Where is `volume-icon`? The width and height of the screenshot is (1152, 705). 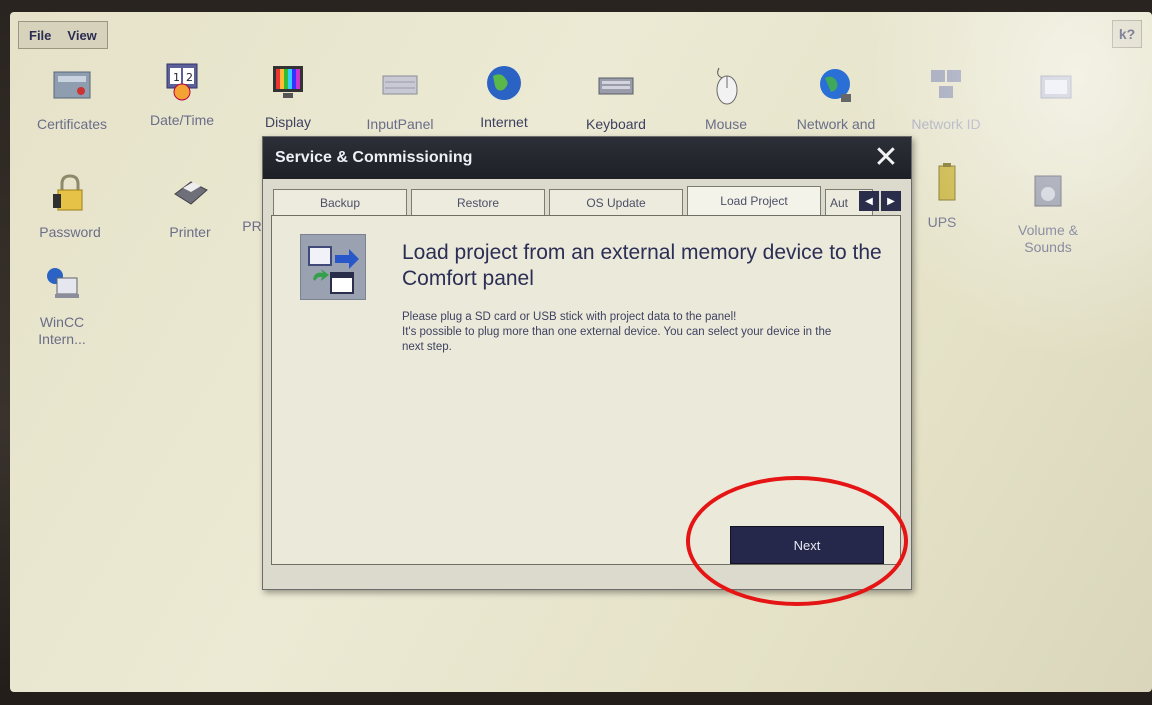
volume-icon is located at coordinates (1048, 191).